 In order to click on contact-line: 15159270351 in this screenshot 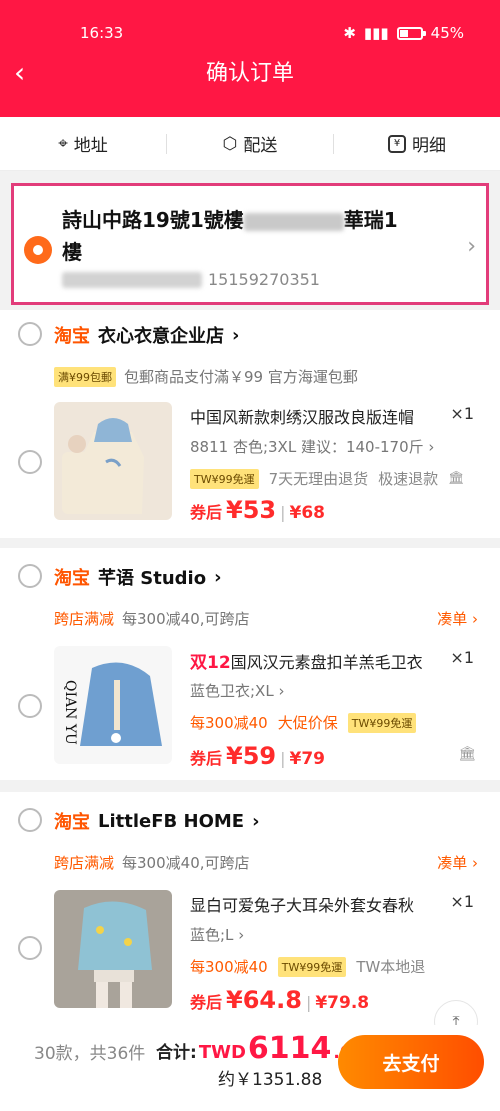, I will do `click(191, 279)`.